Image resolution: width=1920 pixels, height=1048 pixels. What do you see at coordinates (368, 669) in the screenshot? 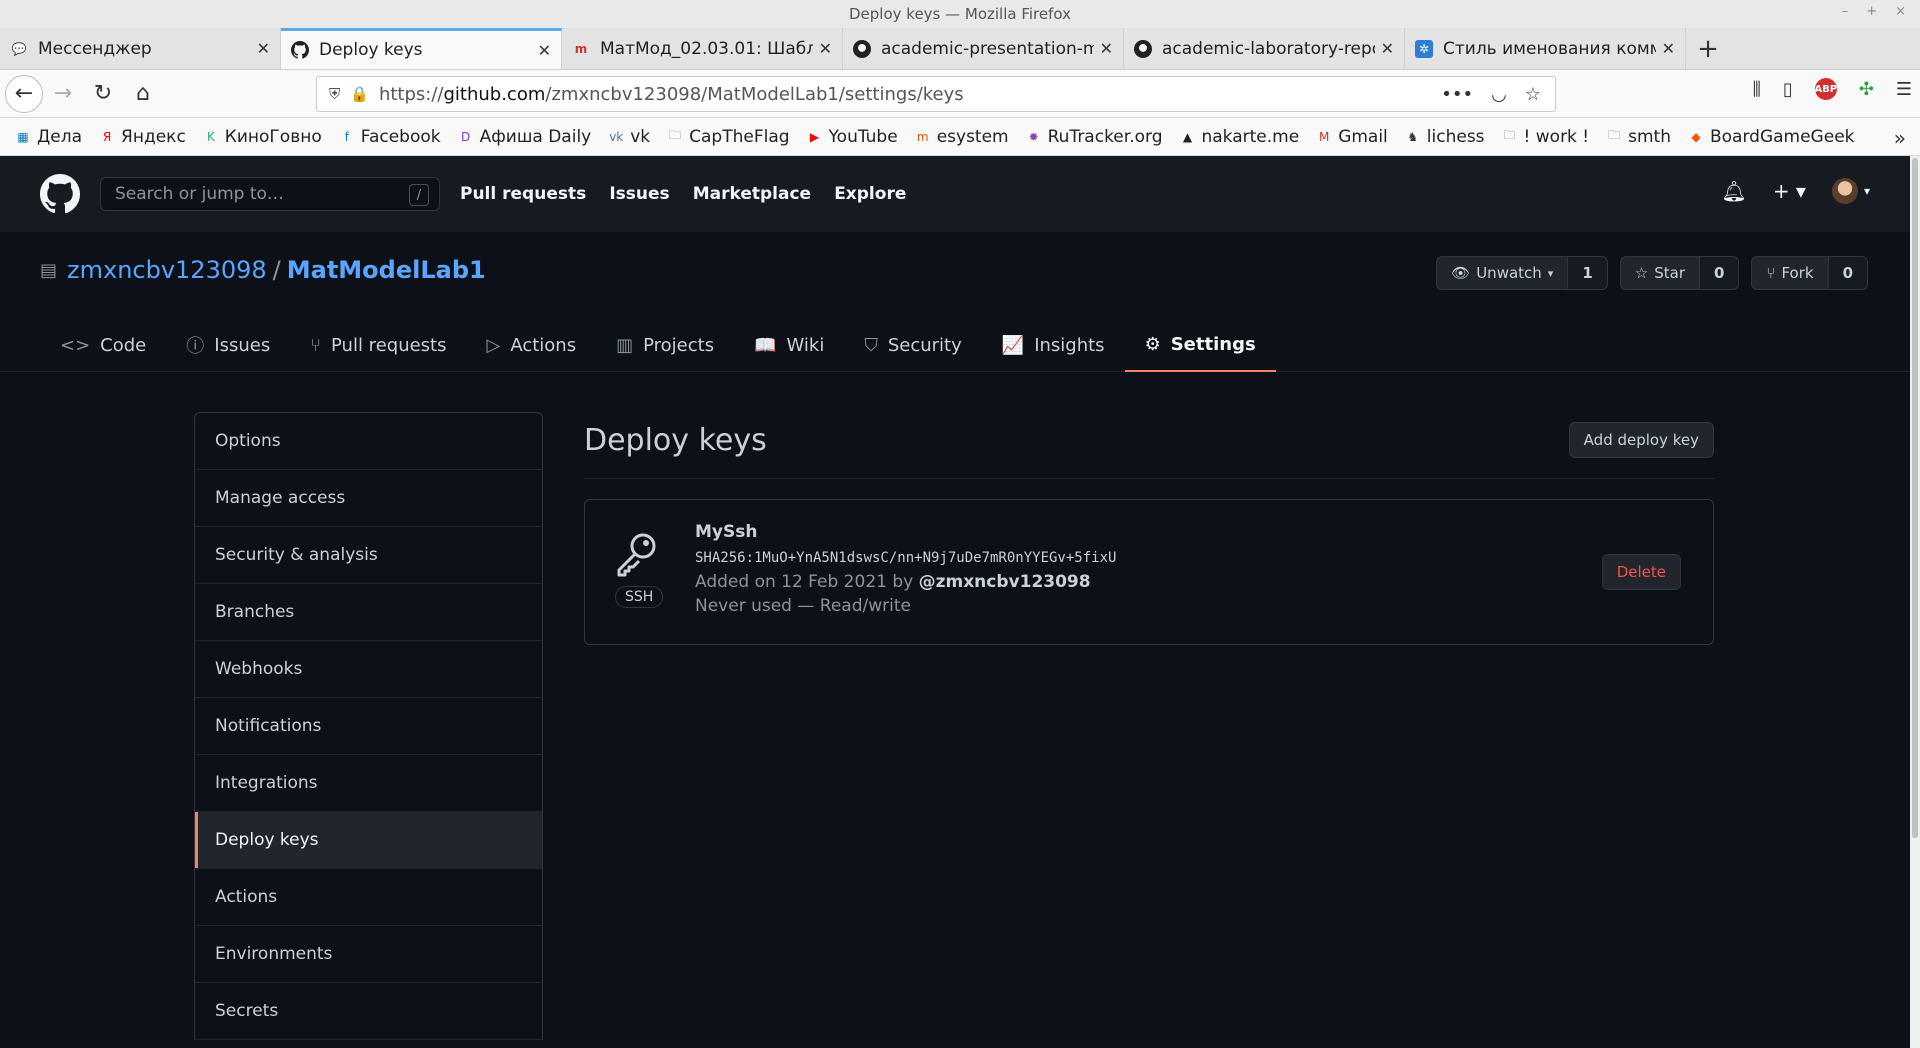
I see `sidebar-item-webhooks: Webhooks` at bounding box center [368, 669].